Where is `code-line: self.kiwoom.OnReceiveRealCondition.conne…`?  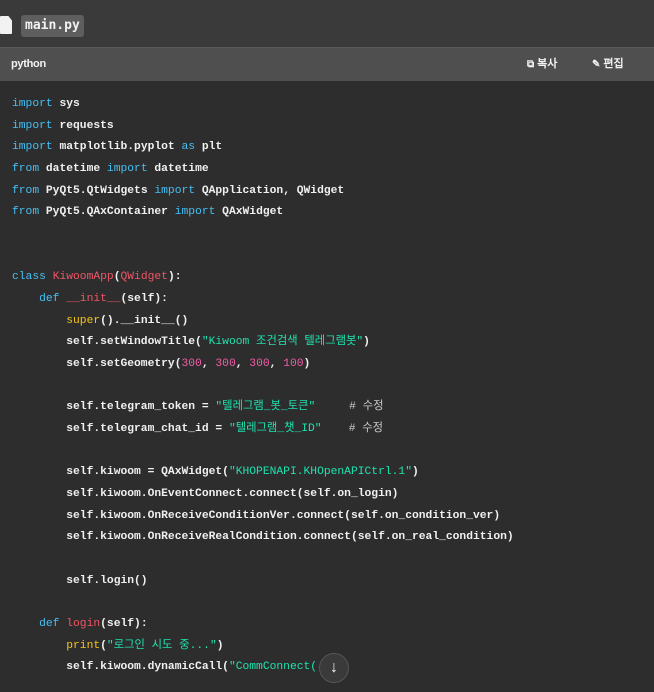 code-line: self.kiwoom.OnReceiveRealCondition.conne… is located at coordinates (263, 538).